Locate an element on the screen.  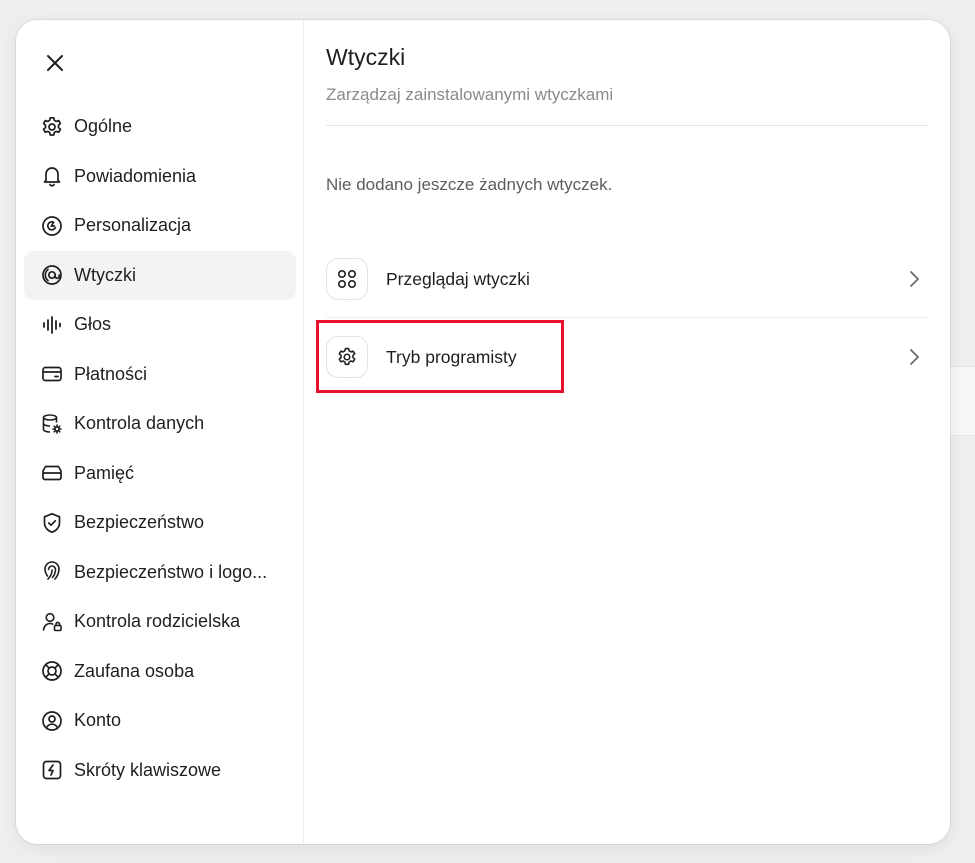
memory-icon is located at coordinates (52, 473).